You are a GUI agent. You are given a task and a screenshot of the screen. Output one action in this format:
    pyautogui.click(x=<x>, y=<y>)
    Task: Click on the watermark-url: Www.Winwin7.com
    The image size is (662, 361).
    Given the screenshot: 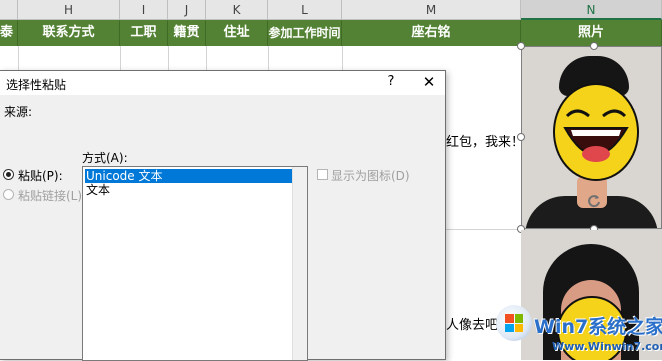 What is the action you would take?
    pyautogui.click(x=607, y=346)
    